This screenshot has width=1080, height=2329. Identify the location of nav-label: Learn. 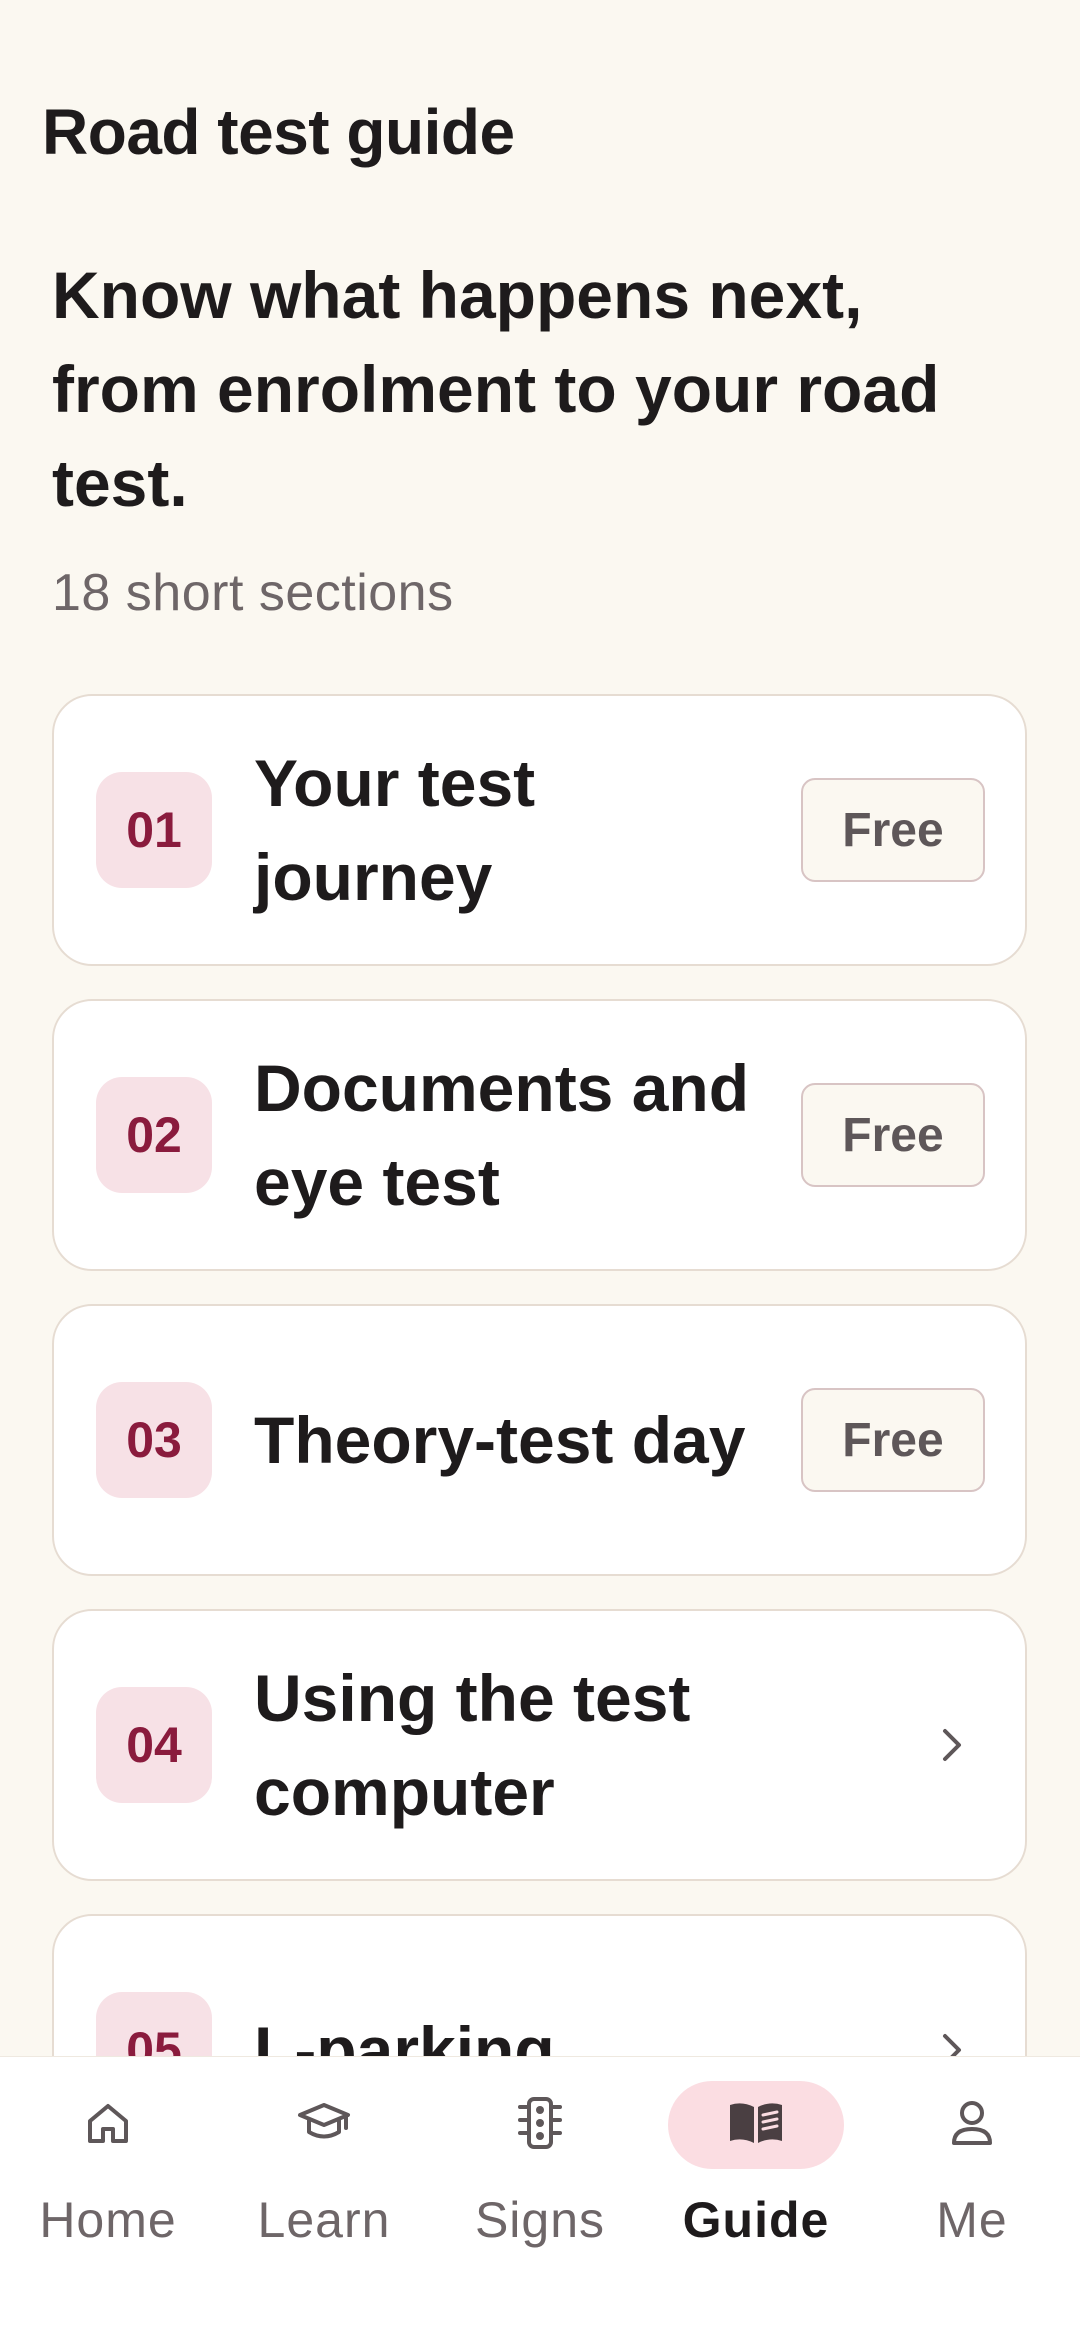
(324, 2220).